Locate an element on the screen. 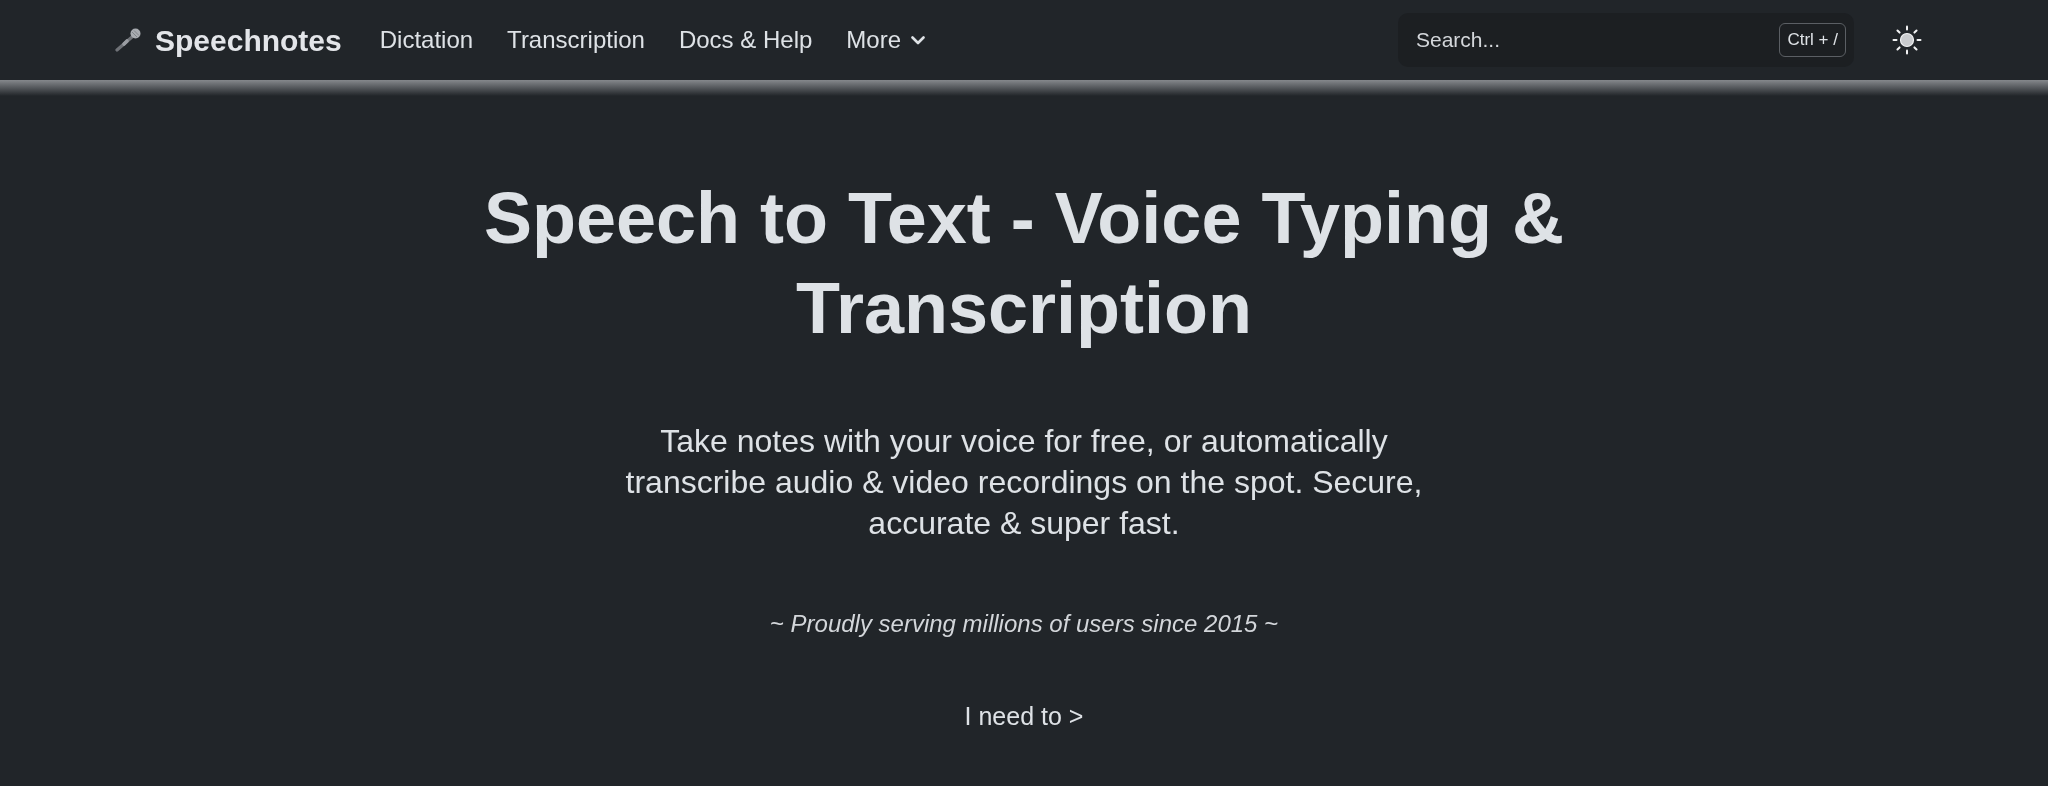 The width and height of the screenshot is (2048, 786). options-toggle-button: I need to > is located at coordinates (1024, 716).